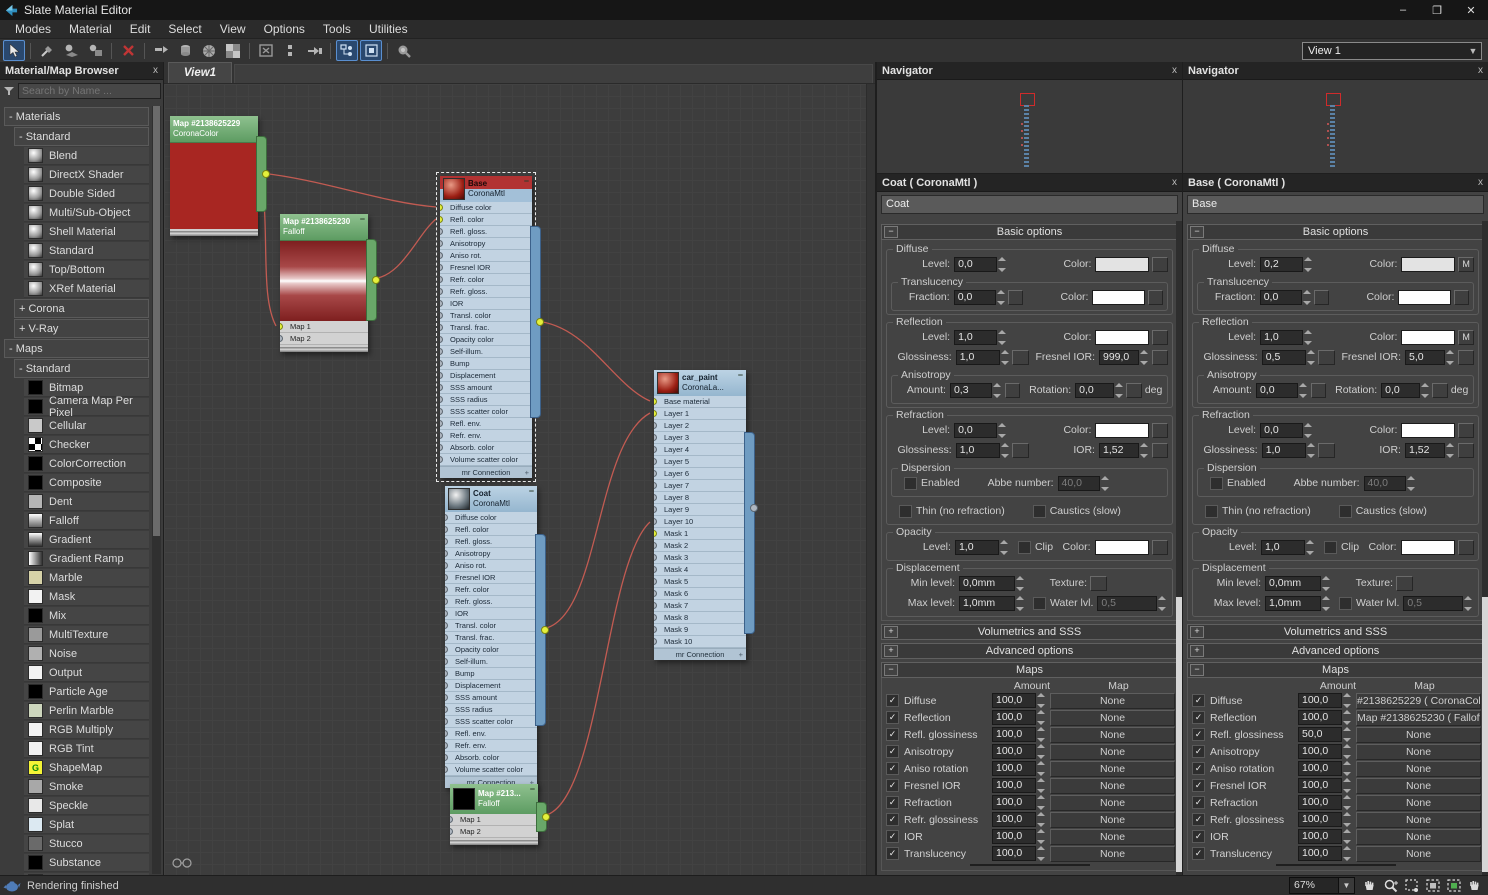 This screenshot has height=895, width=1488. Describe the element at coordinates (1159, 547) in the screenshot. I see `opacity-color-map-button` at that location.